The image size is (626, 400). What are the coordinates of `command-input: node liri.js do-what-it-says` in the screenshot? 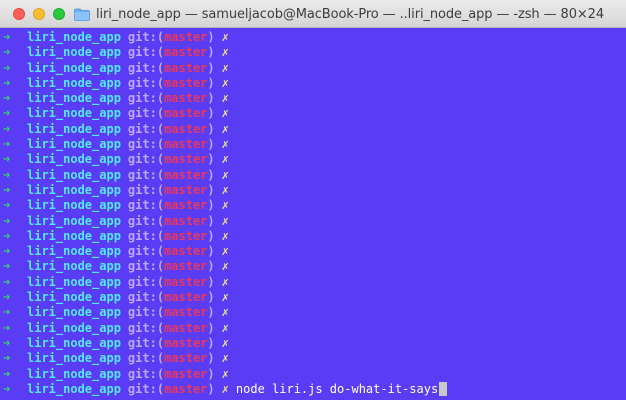 It's located at (337, 389).